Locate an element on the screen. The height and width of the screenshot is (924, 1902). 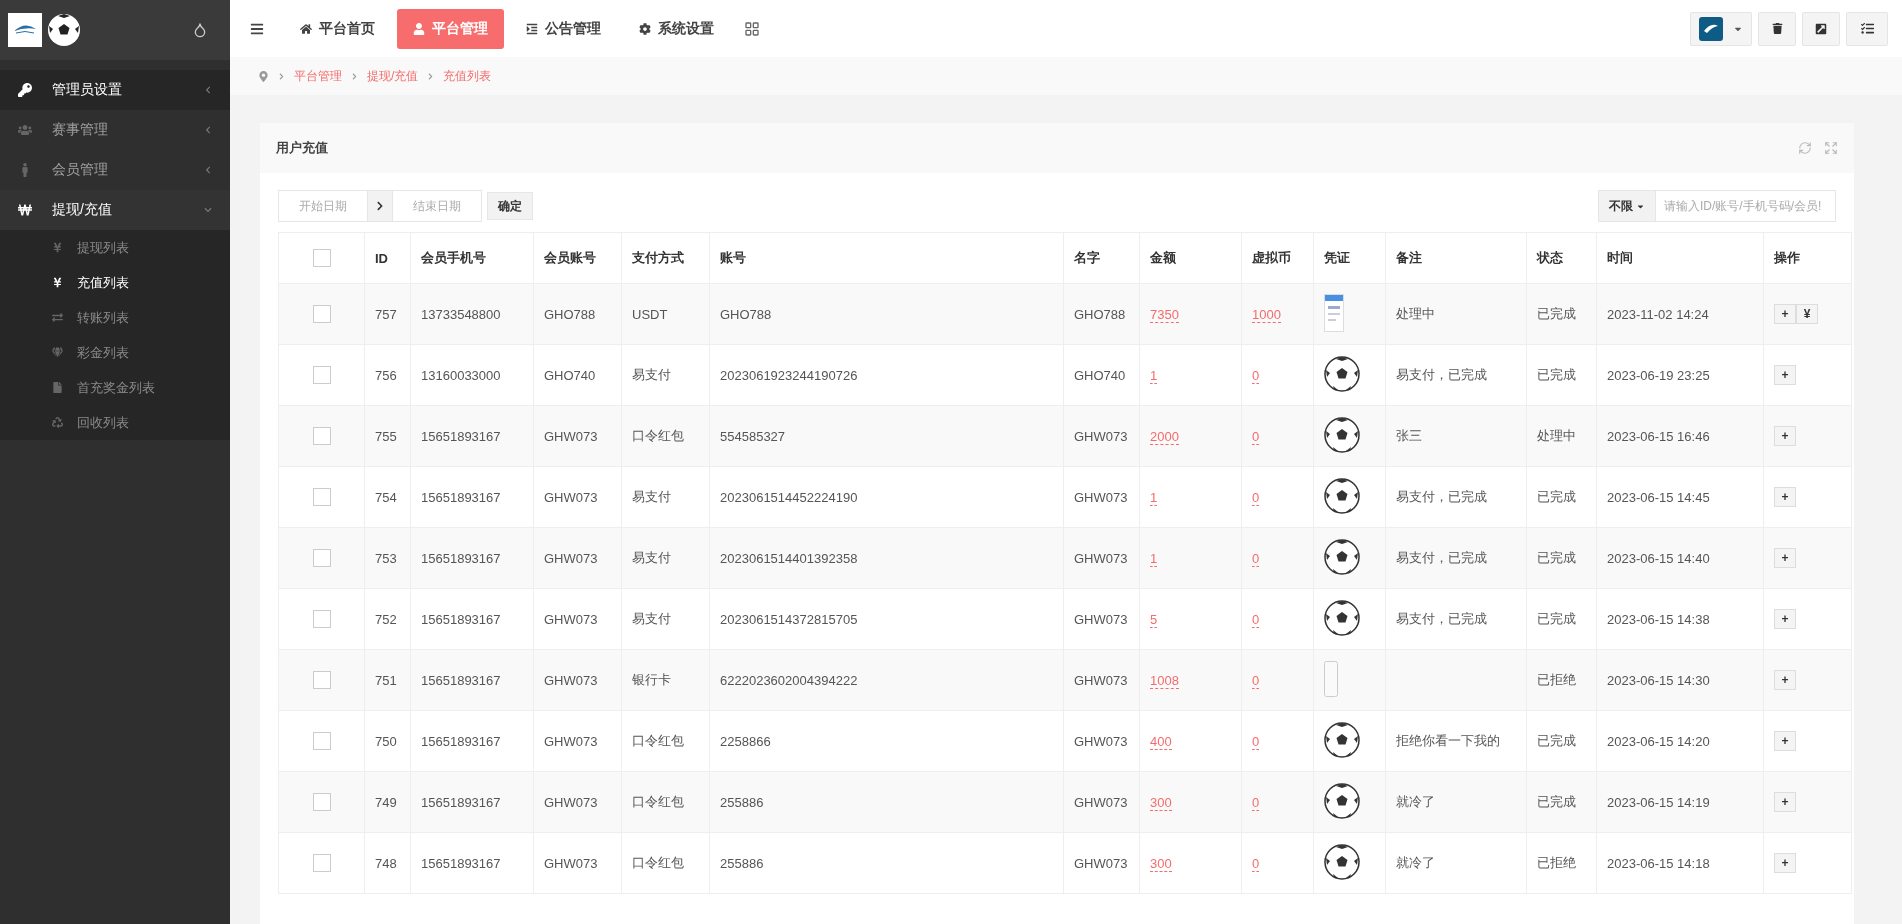
nav-tab: 系统设置 is located at coordinates (676, 28).